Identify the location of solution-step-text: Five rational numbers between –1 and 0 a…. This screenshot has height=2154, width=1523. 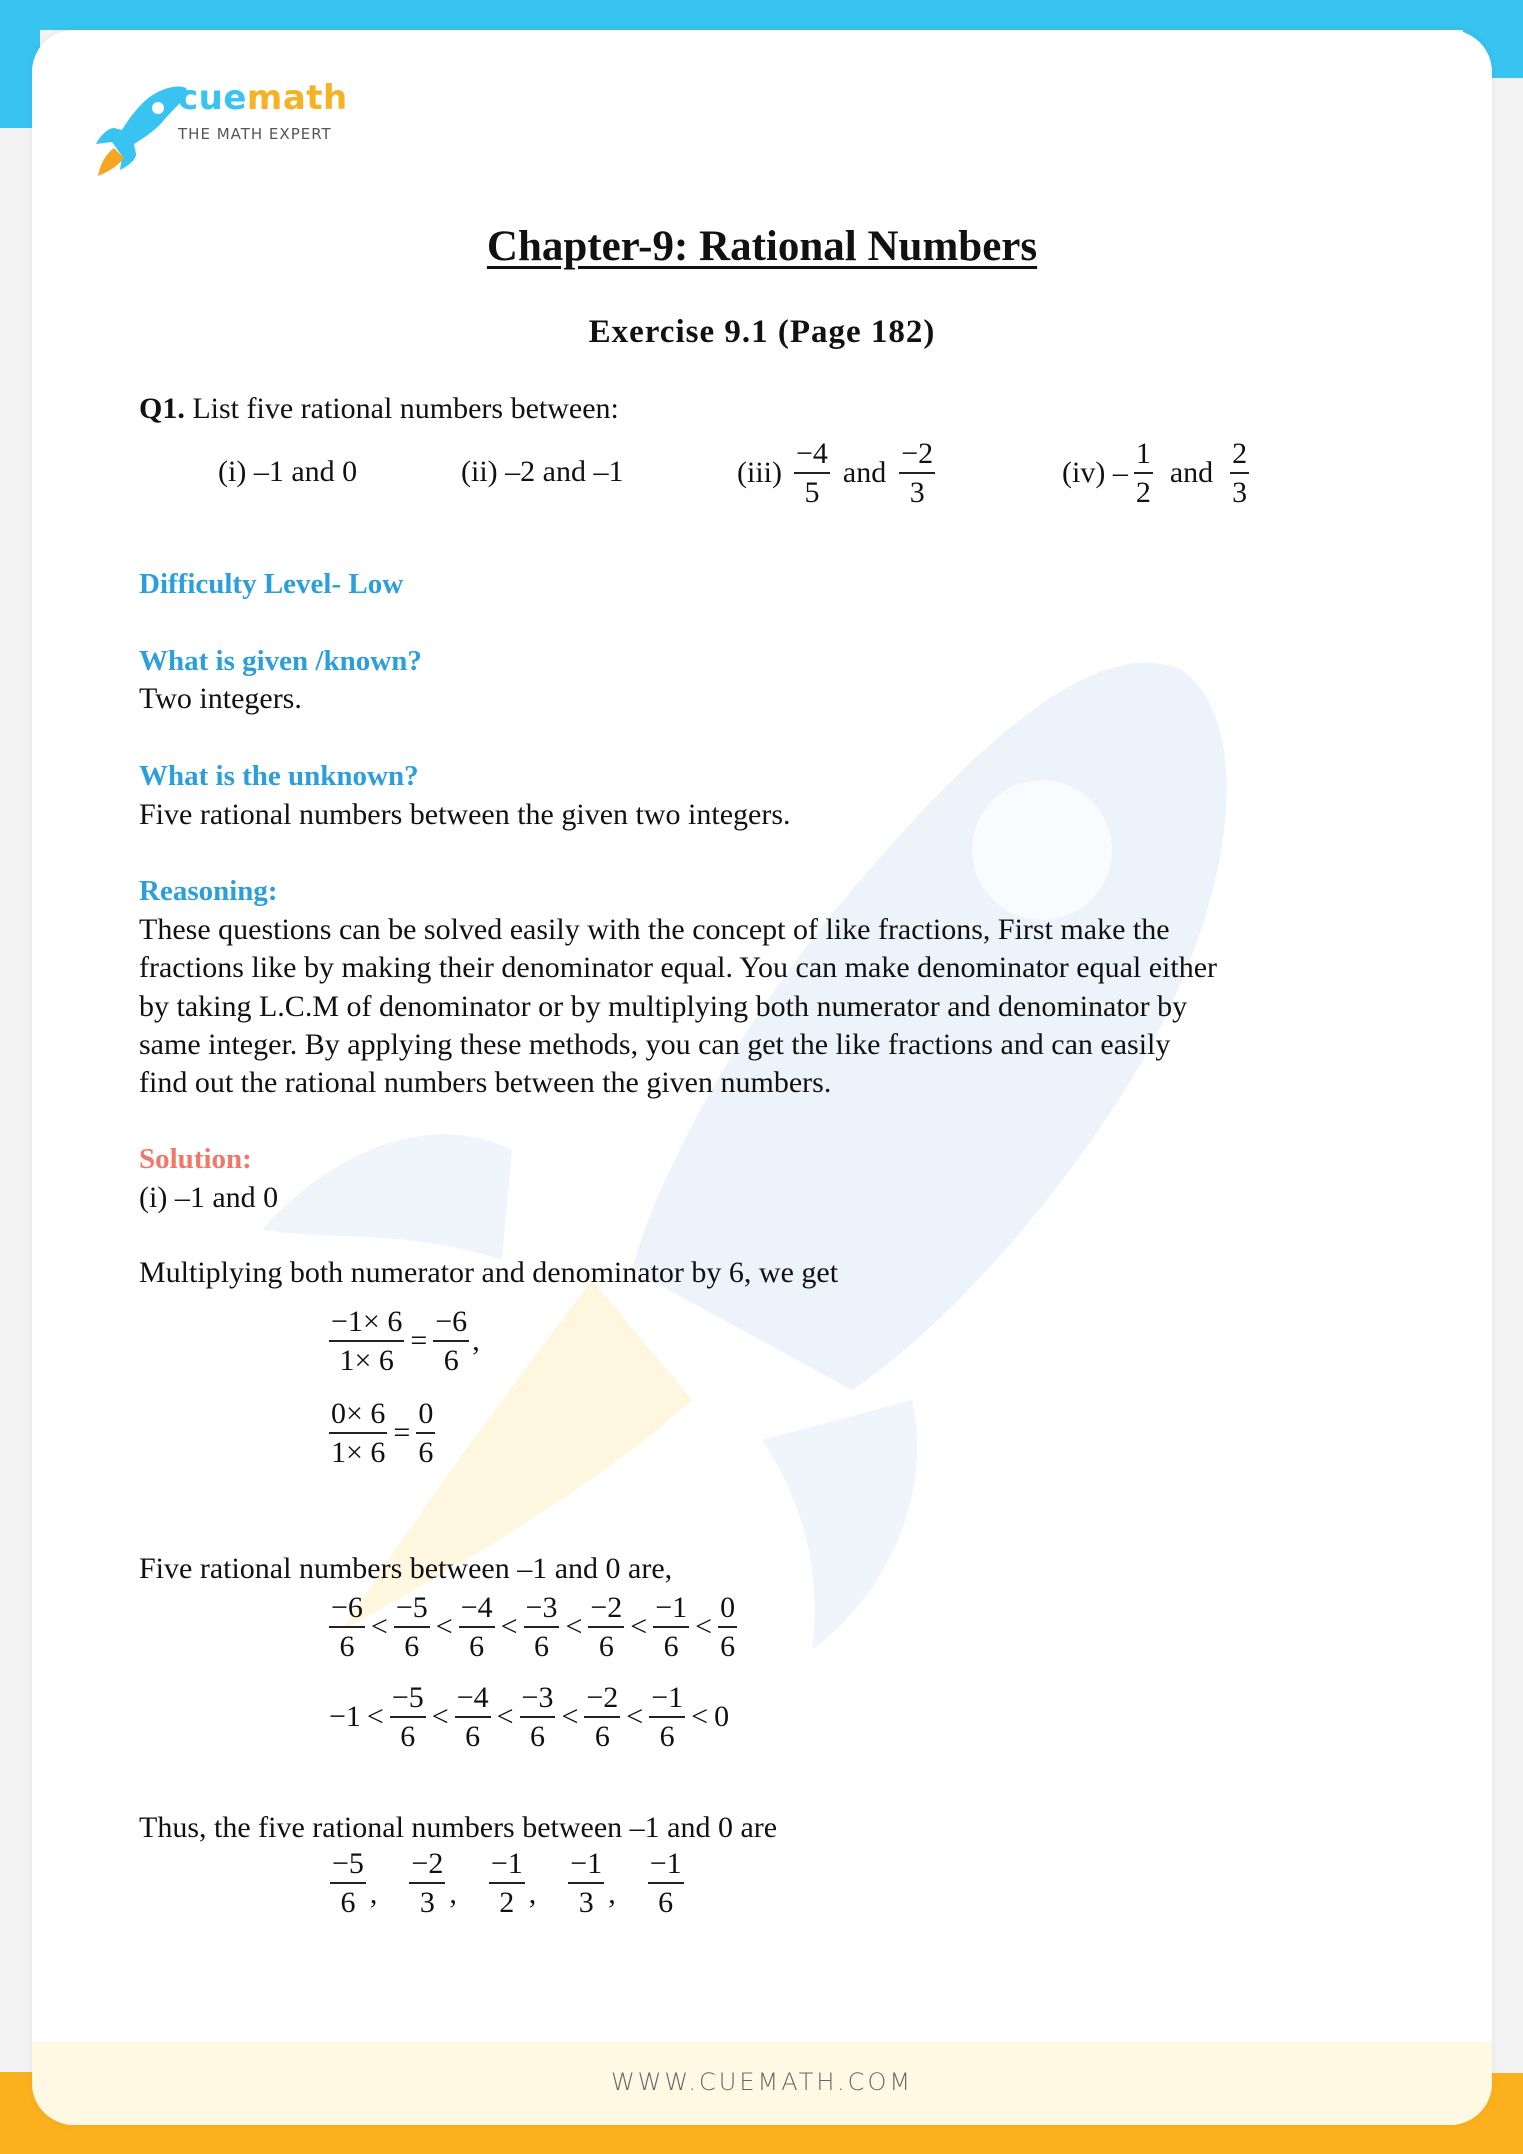
(406, 1568).